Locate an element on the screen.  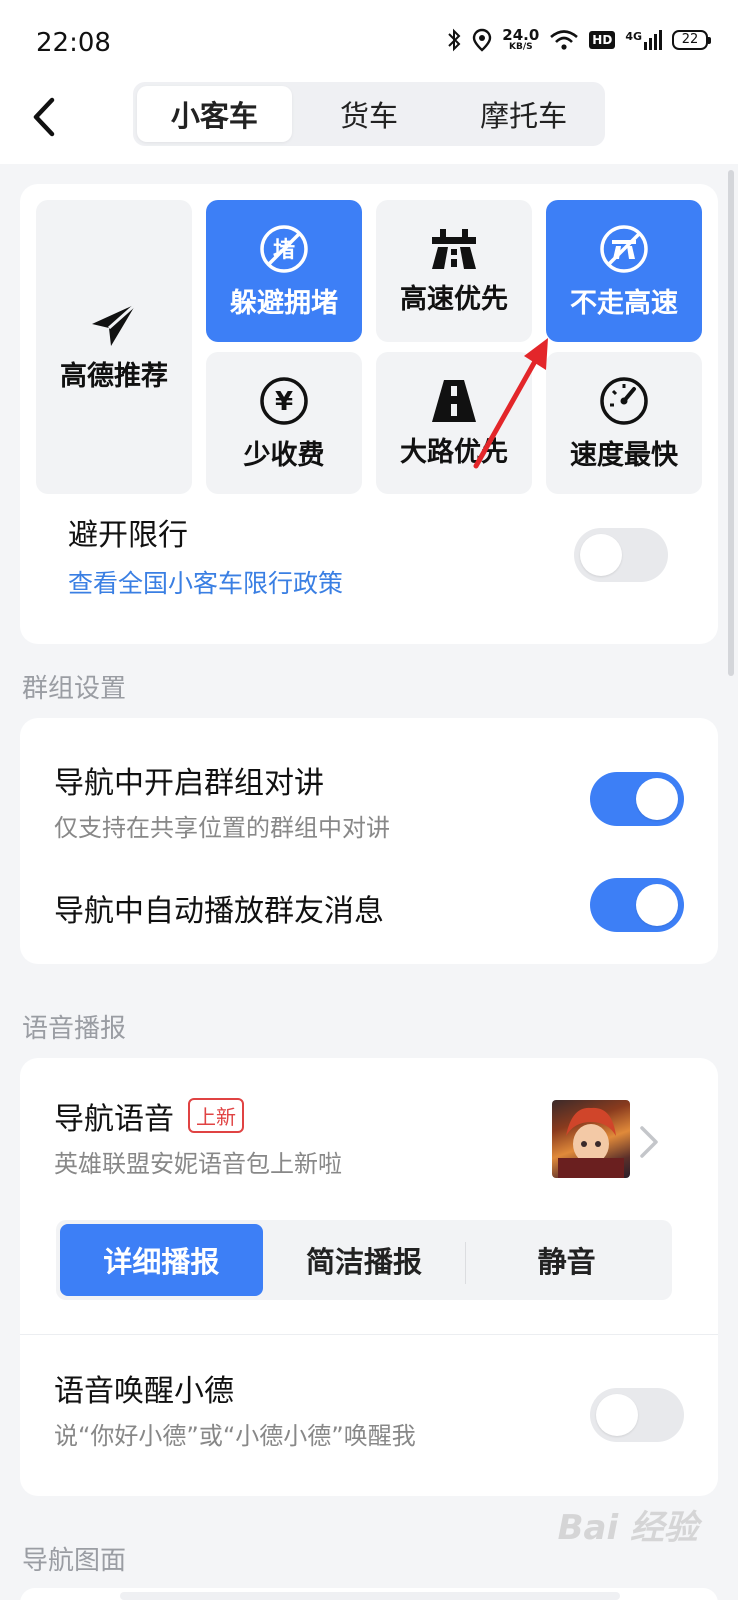
top-nav: 小客车 货车 摩托车 is located at coordinates (369, 122).